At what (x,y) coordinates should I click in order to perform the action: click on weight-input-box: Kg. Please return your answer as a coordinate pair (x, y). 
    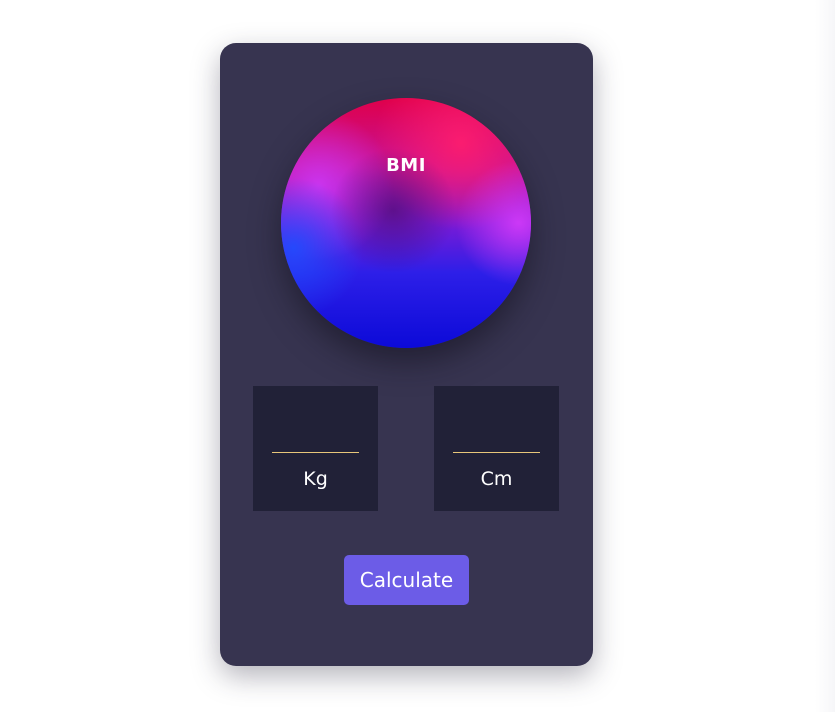
    Looking at the image, I should click on (315, 448).